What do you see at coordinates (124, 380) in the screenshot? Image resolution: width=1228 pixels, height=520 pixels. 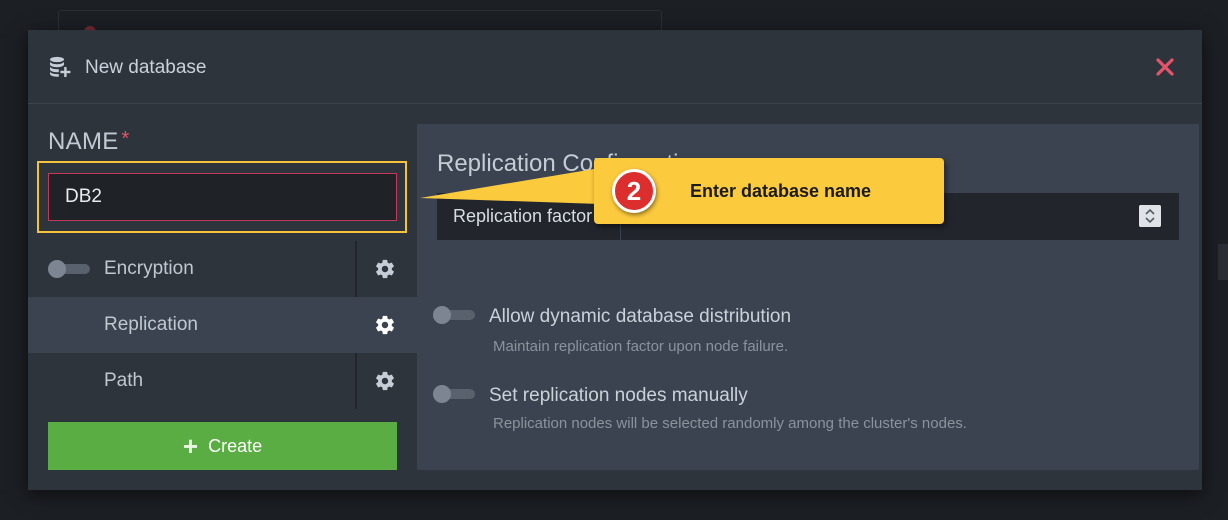 I see `sidebar-item-label: Path` at bounding box center [124, 380].